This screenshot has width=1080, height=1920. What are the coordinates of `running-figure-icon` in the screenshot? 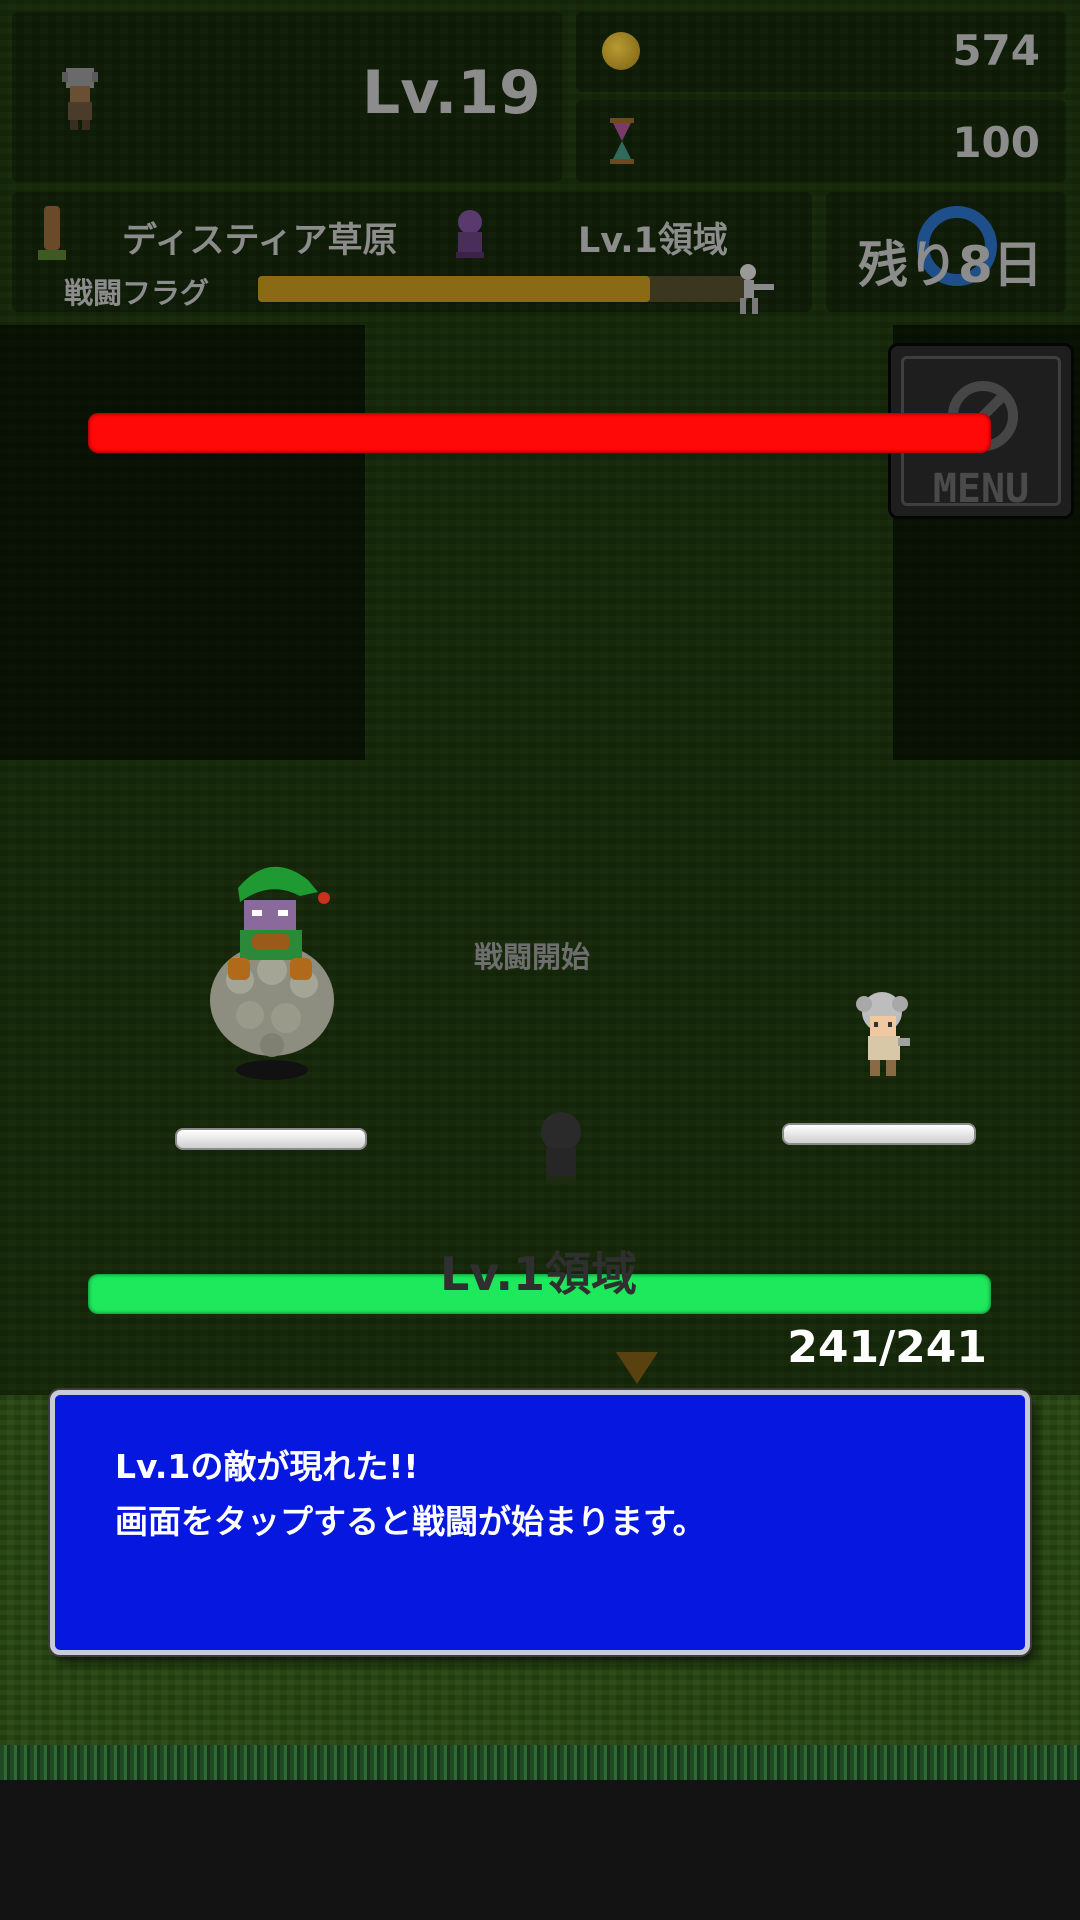 It's located at (757, 289).